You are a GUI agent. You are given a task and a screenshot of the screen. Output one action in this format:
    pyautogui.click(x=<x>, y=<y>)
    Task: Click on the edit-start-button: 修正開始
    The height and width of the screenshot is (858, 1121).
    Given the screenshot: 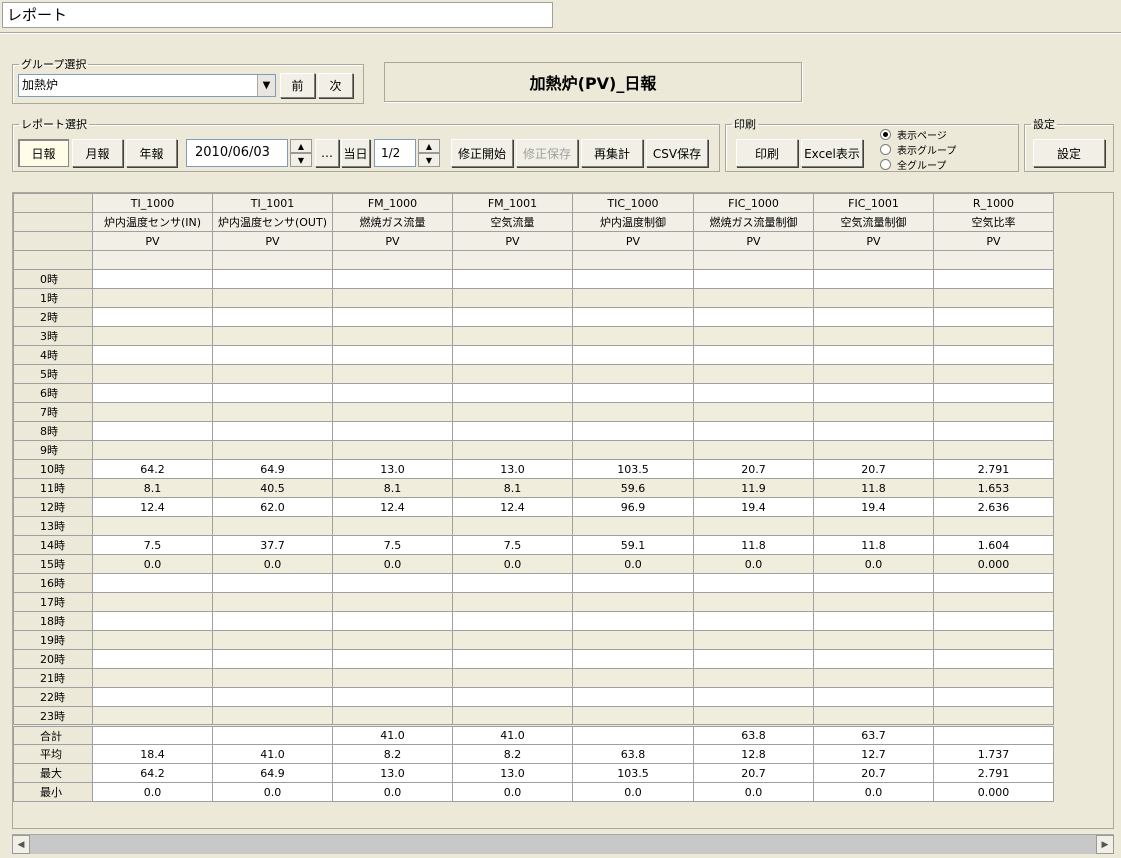 What is the action you would take?
    pyautogui.click(x=482, y=153)
    